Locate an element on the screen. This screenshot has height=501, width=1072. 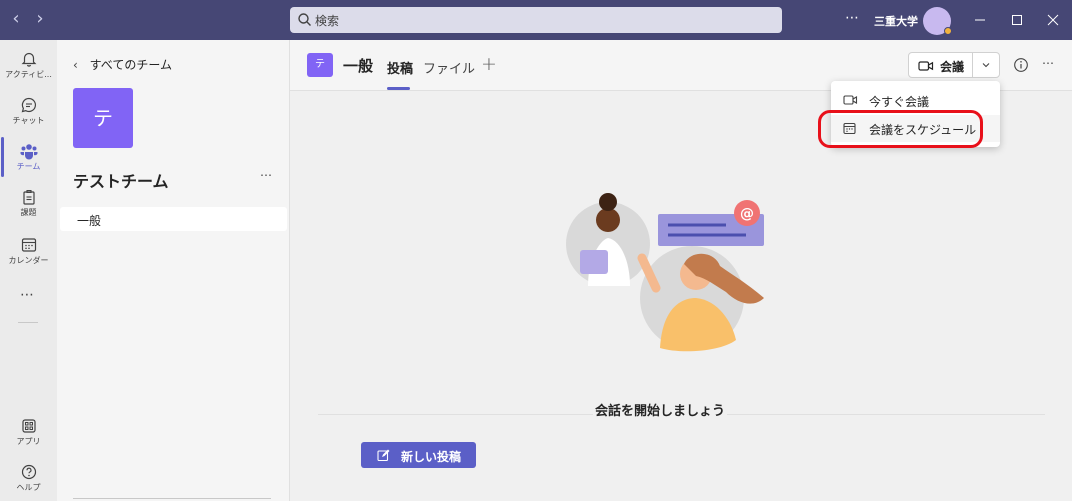
new-post-button: 新しい投稿 is located at coordinates (418, 455).